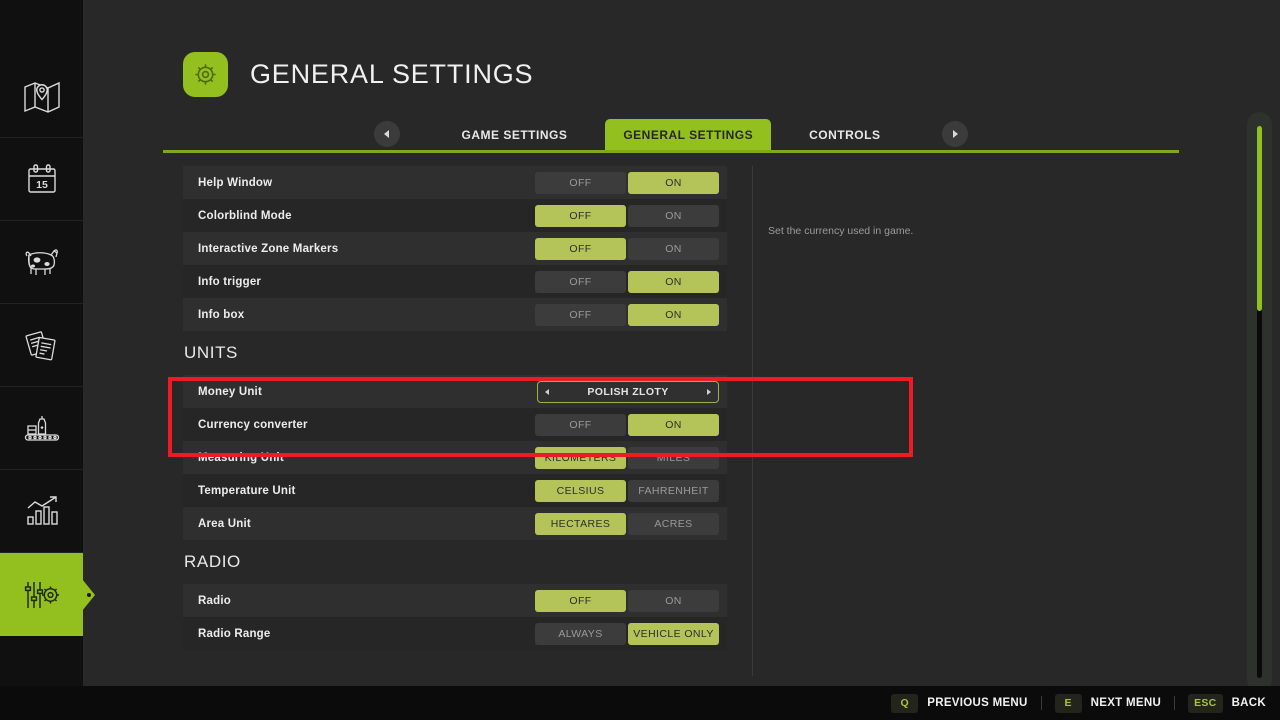  What do you see at coordinates (627, 600) in the screenshot?
I see `toggle-radio: OFF ON` at bounding box center [627, 600].